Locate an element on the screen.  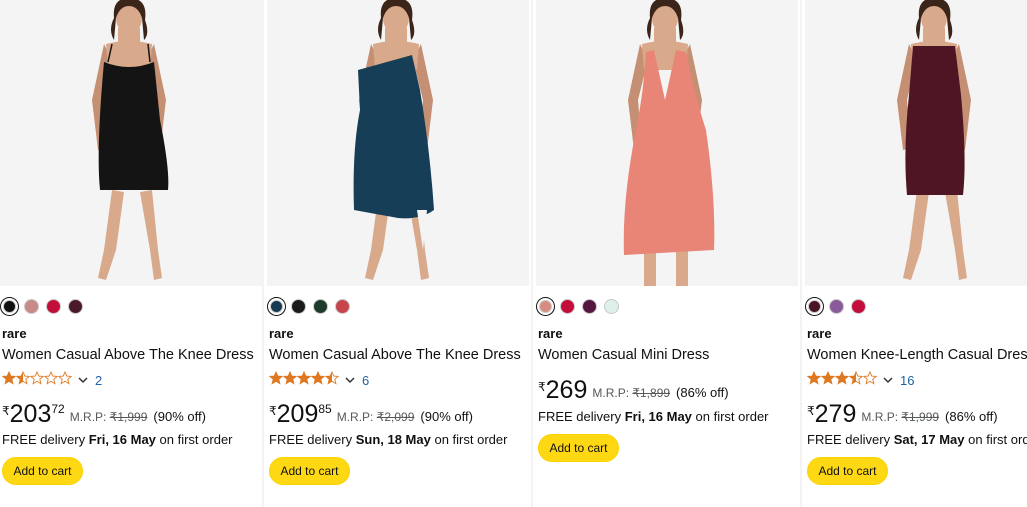
price-row: ₹ 209 85 M.R.P: ₹2,099 (90% off) is located at coordinates (371, 414).